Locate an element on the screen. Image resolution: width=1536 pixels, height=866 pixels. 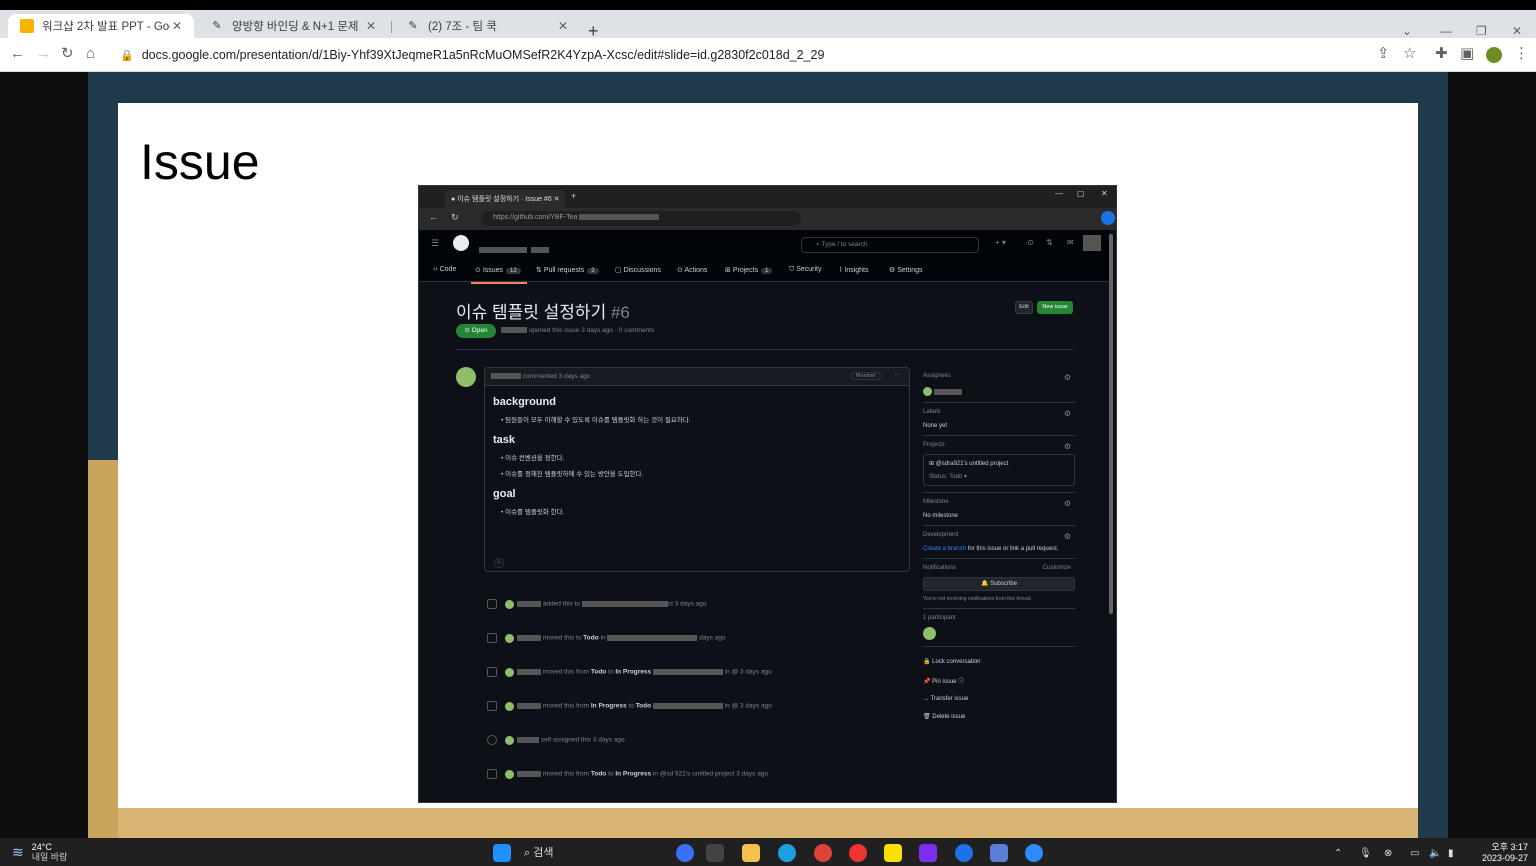
browser-tab-notion-1: ✎ 양방향 바인딩 & N+1 문제 ✕ is located at coordinates (293, 26).